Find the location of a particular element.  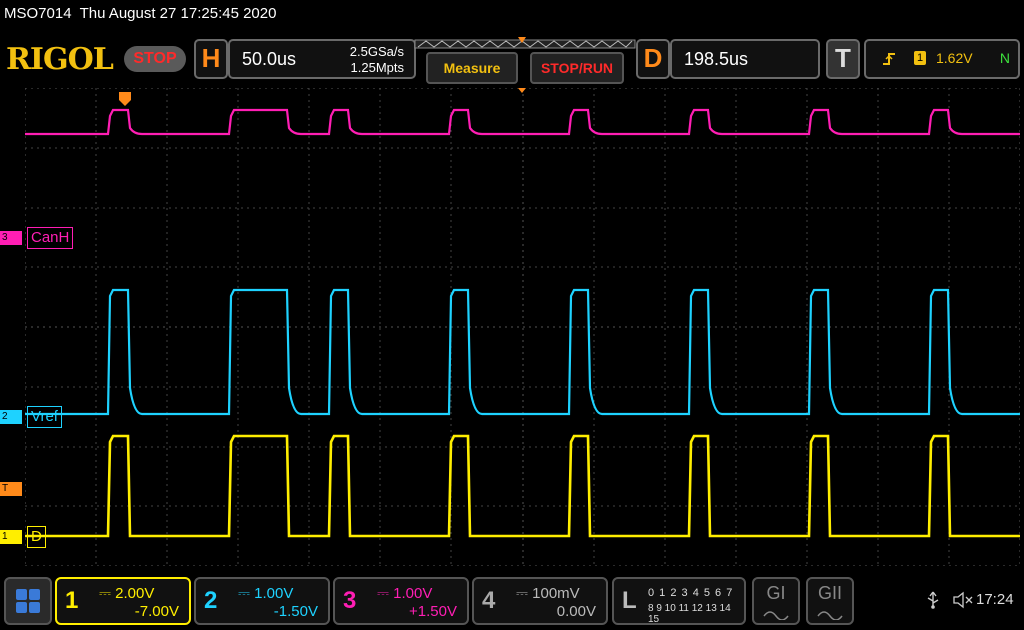

logic-analyzer-settings: L 0 1 2 3 4 5 6 7 8 9 10 11 12 13 14 15 is located at coordinates (679, 601).